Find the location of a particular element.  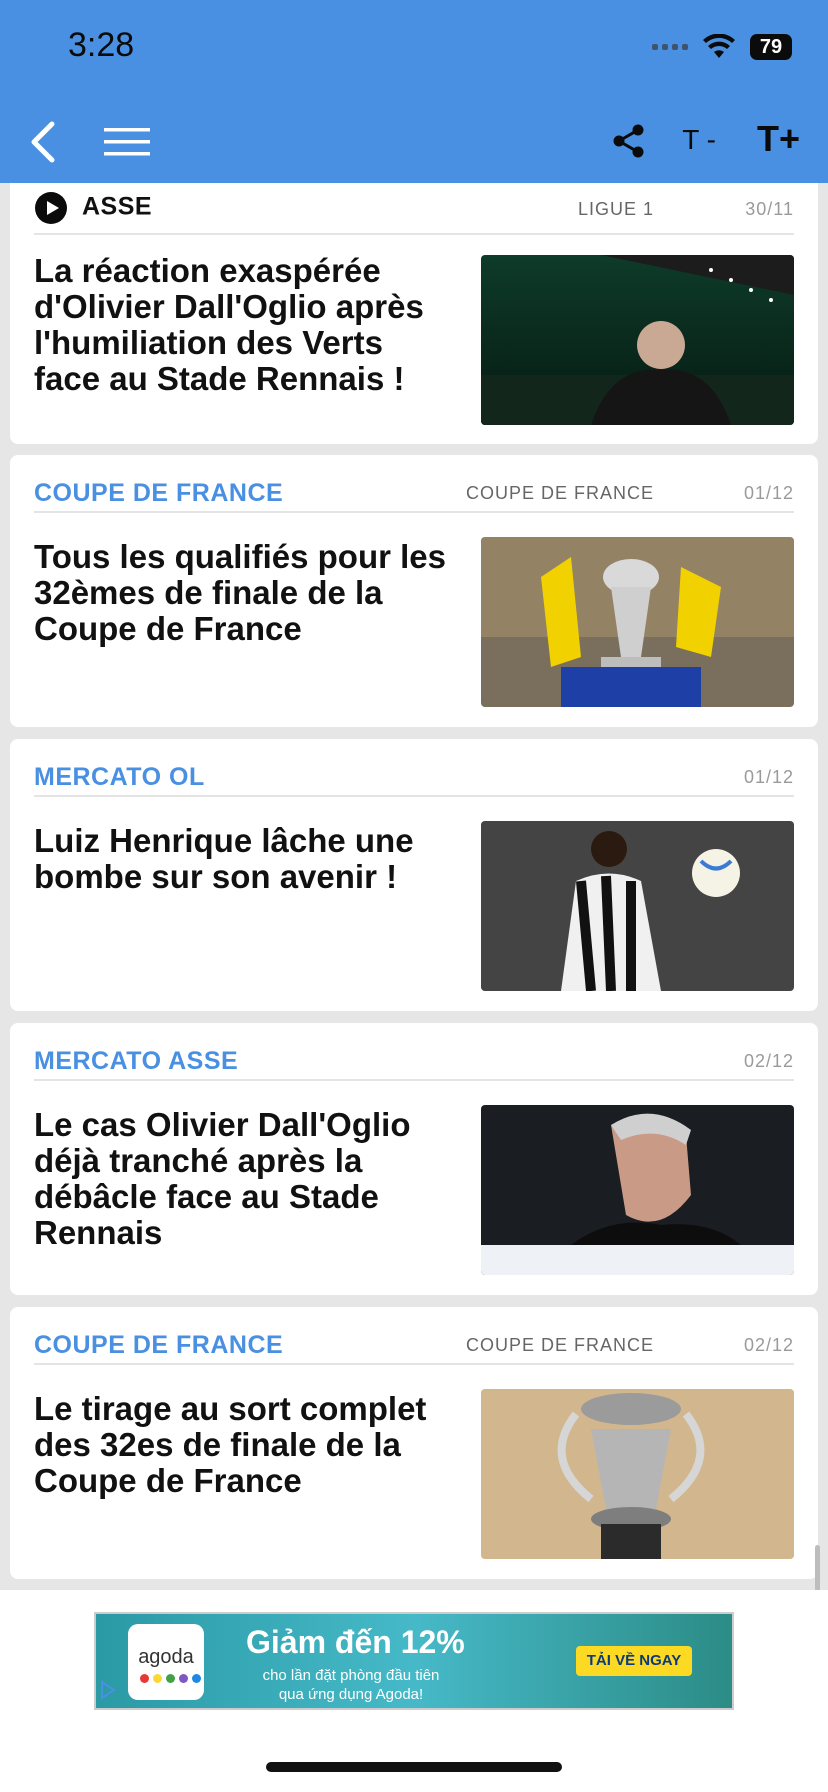

status-time: 3:28 is located at coordinates (101, 45).